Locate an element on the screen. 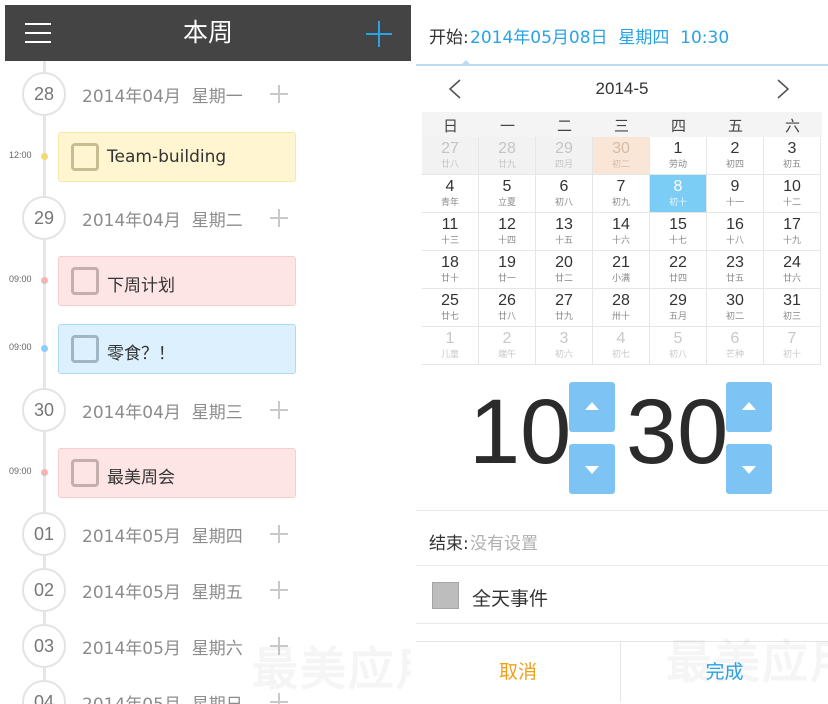  event-dot is located at coordinates (44, 280).